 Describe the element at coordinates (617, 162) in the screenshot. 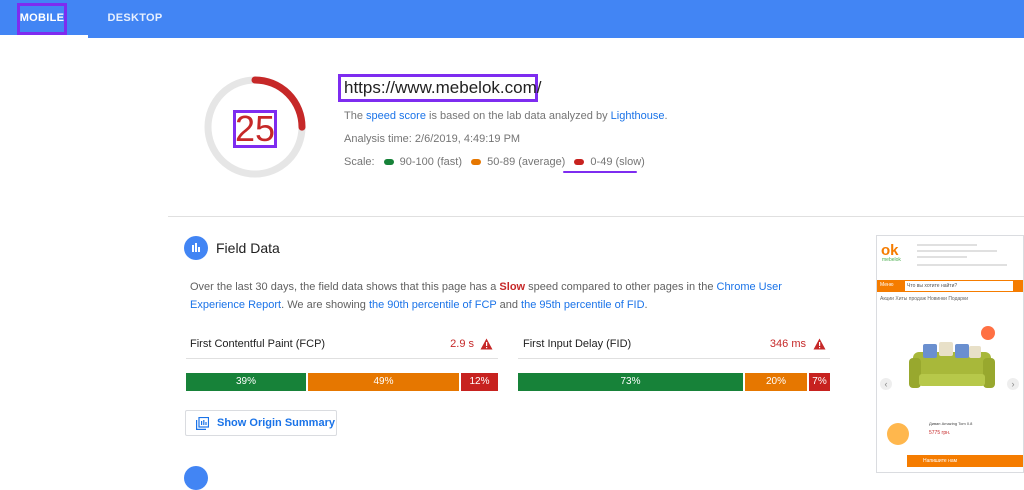

I see `scale-slow: 0-49 (slow)` at that location.